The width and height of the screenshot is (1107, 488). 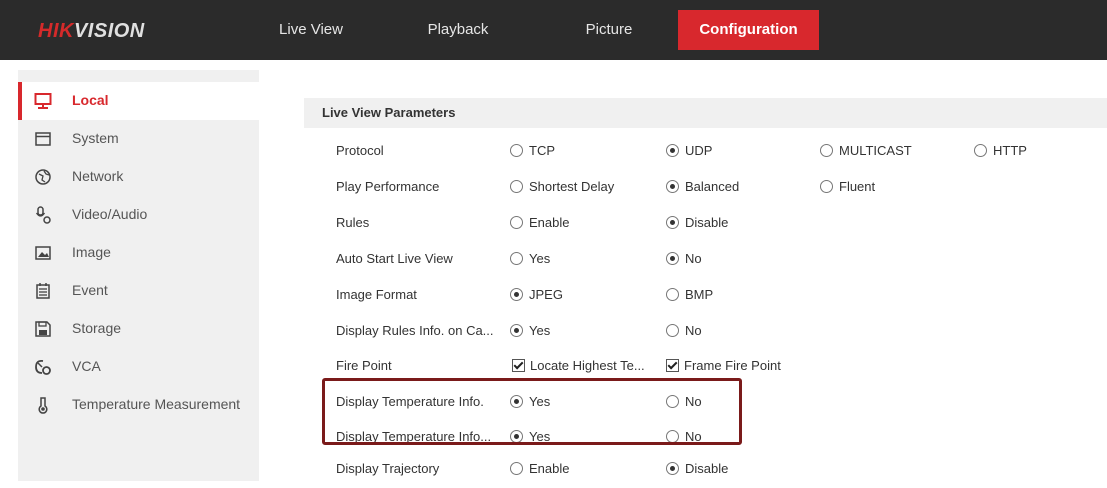 I want to click on radio-auto-start-no: No, so click(x=684, y=258).